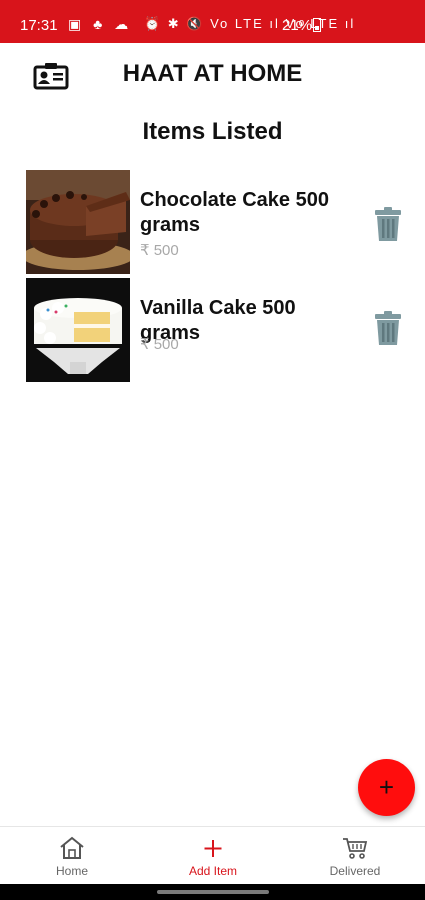  What do you see at coordinates (213, 850) in the screenshot?
I see `plus-icon` at bounding box center [213, 850].